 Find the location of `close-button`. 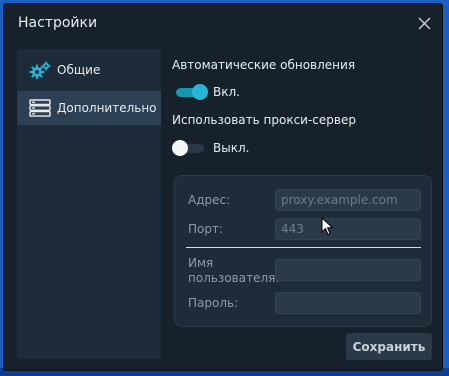

close-button is located at coordinates (424, 23).